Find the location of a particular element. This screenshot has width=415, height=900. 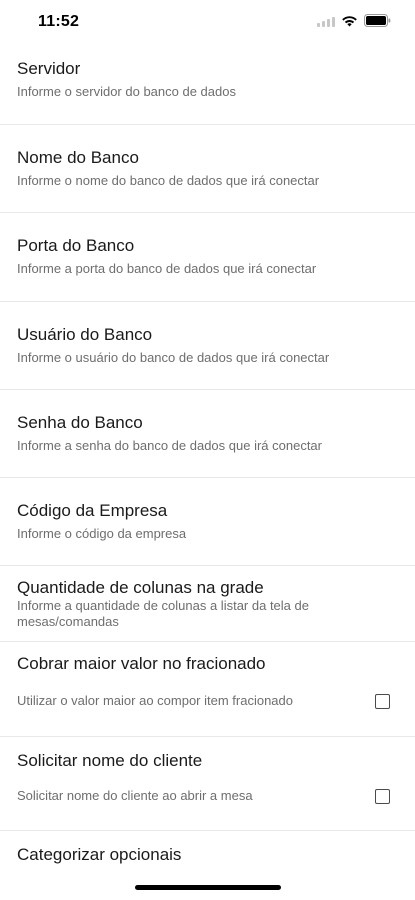

battery-icon is located at coordinates (377, 20).